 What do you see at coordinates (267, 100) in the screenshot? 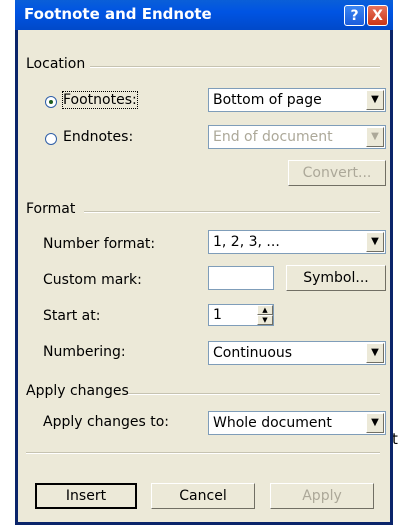
I see `footnotes-position-value: Bottom of page` at bounding box center [267, 100].